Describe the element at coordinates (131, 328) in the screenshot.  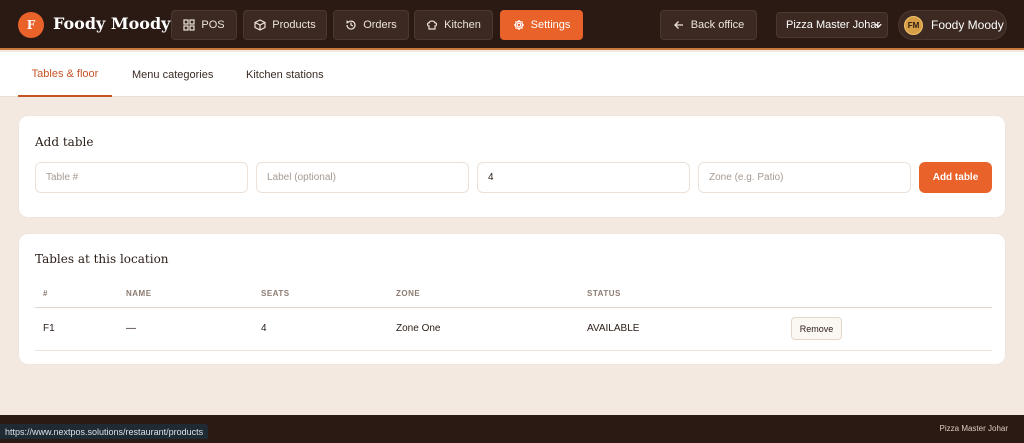
I see `row-name: —` at that location.